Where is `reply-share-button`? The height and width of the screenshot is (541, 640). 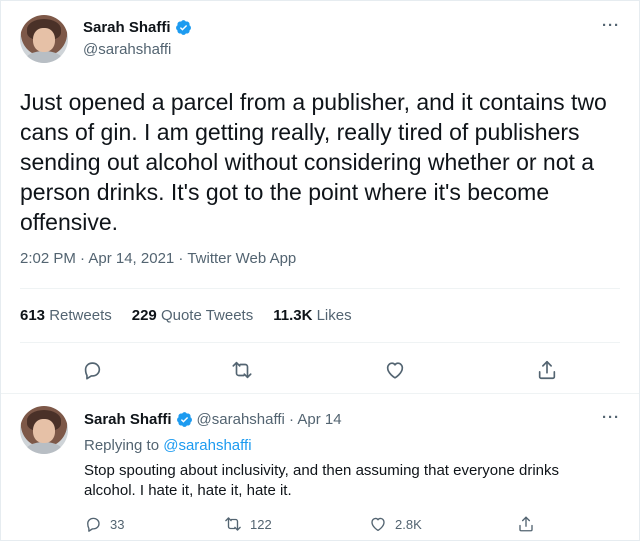 reply-share-button is located at coordinates (526, 524).